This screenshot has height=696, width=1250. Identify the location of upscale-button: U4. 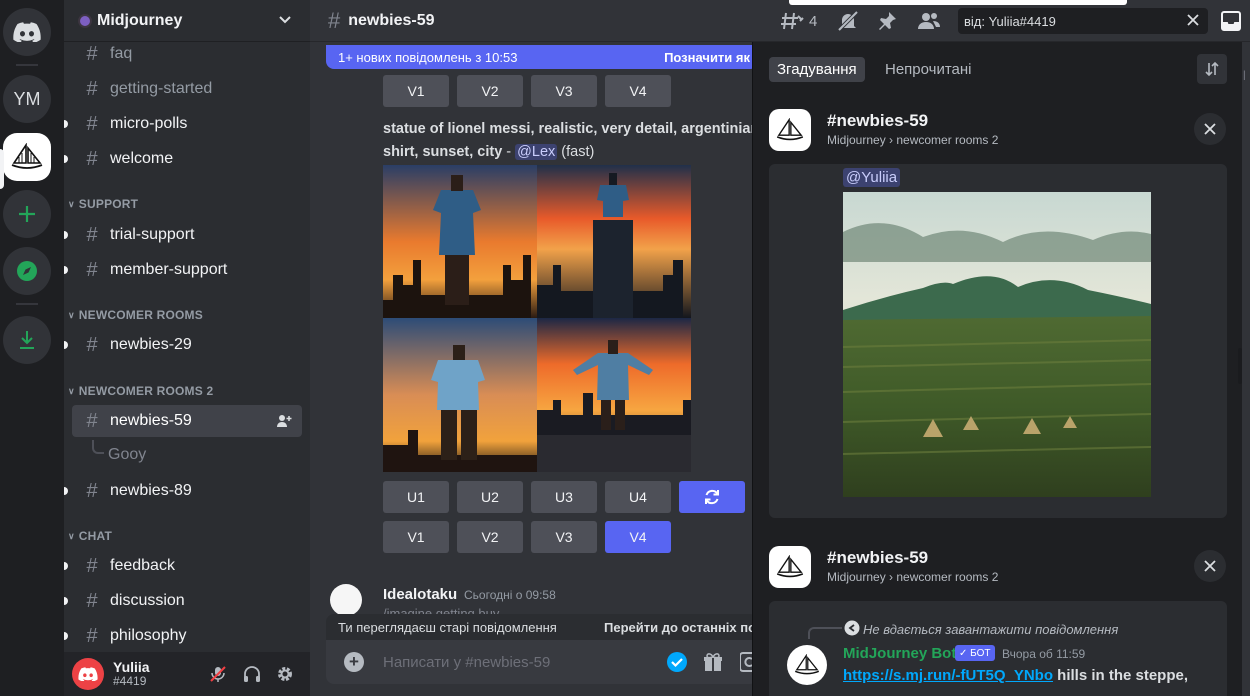
(638, 497).